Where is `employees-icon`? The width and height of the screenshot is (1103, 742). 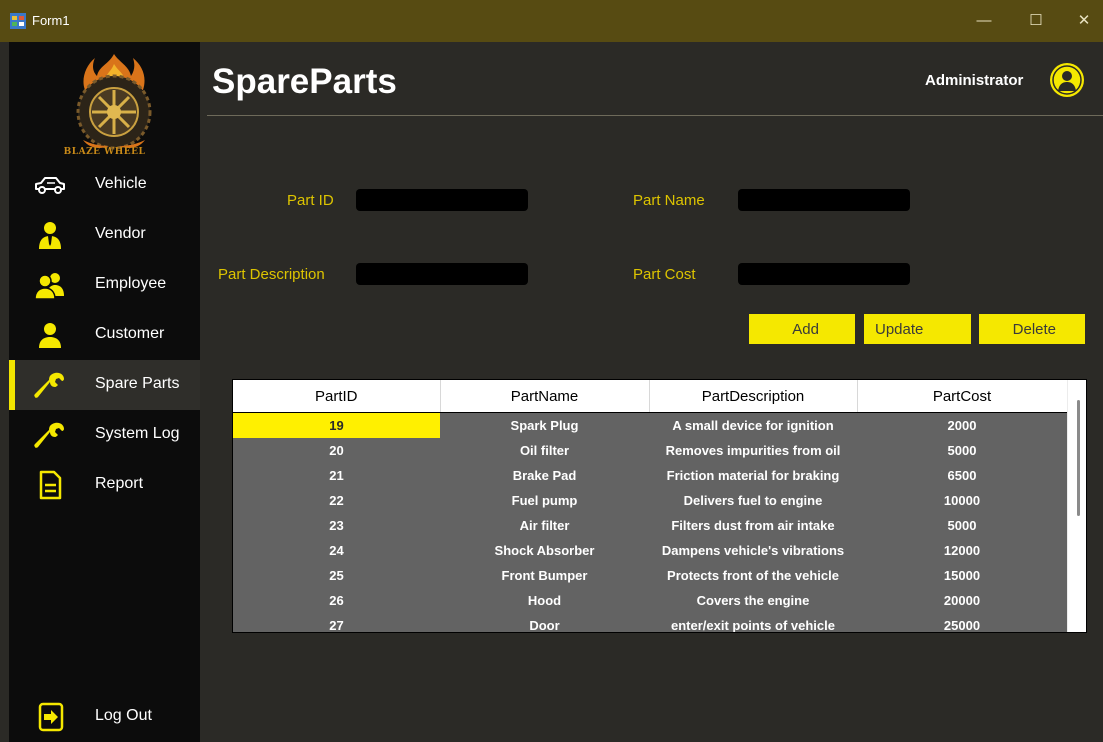
employees-icon is located at coordinates (49, 286).